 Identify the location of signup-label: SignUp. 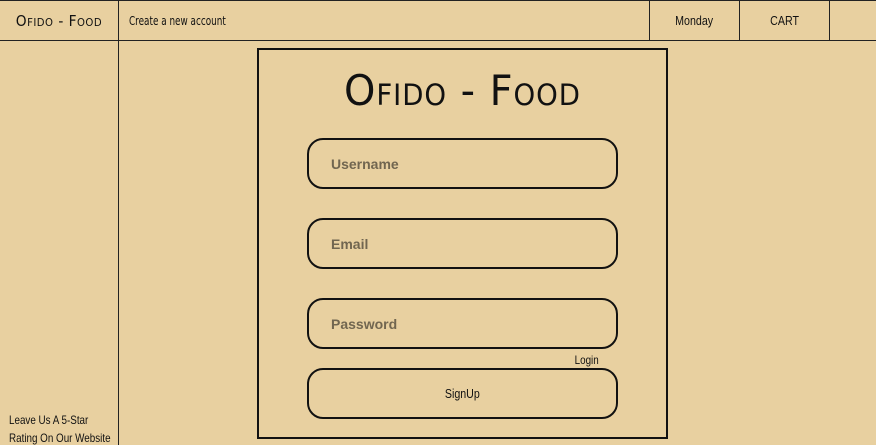
(462, 393).